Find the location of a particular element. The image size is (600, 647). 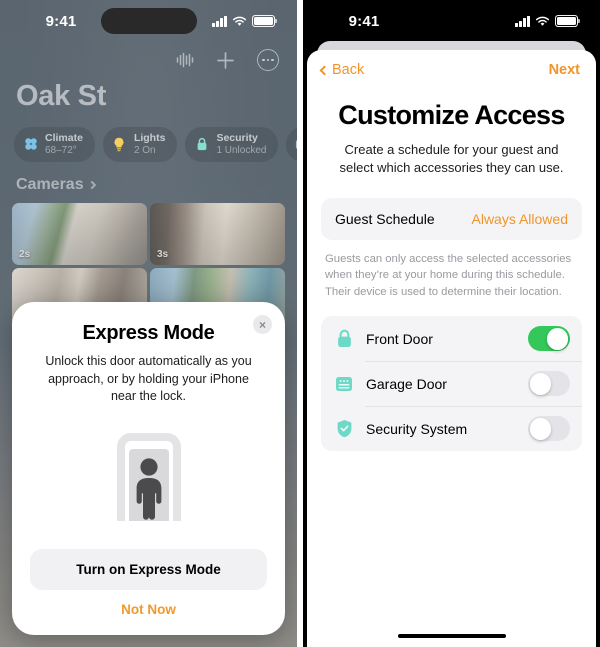

right-status-bar: 9:41 is located at coordinates (451, 21).